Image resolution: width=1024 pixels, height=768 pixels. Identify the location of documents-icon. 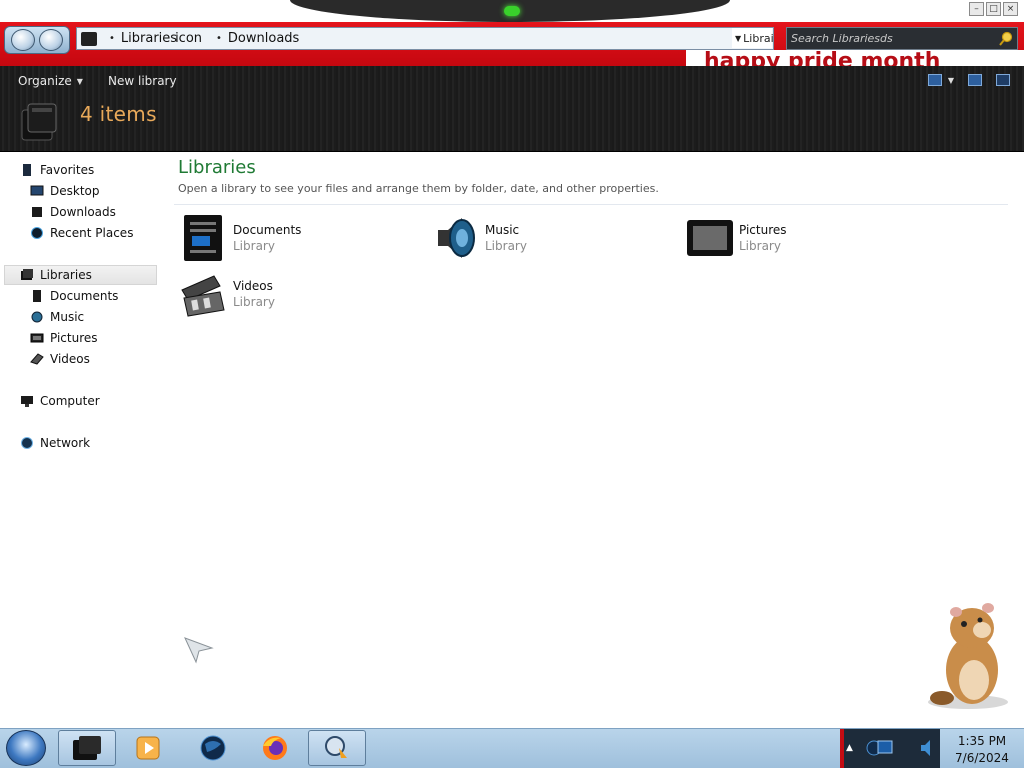
(37, 296).